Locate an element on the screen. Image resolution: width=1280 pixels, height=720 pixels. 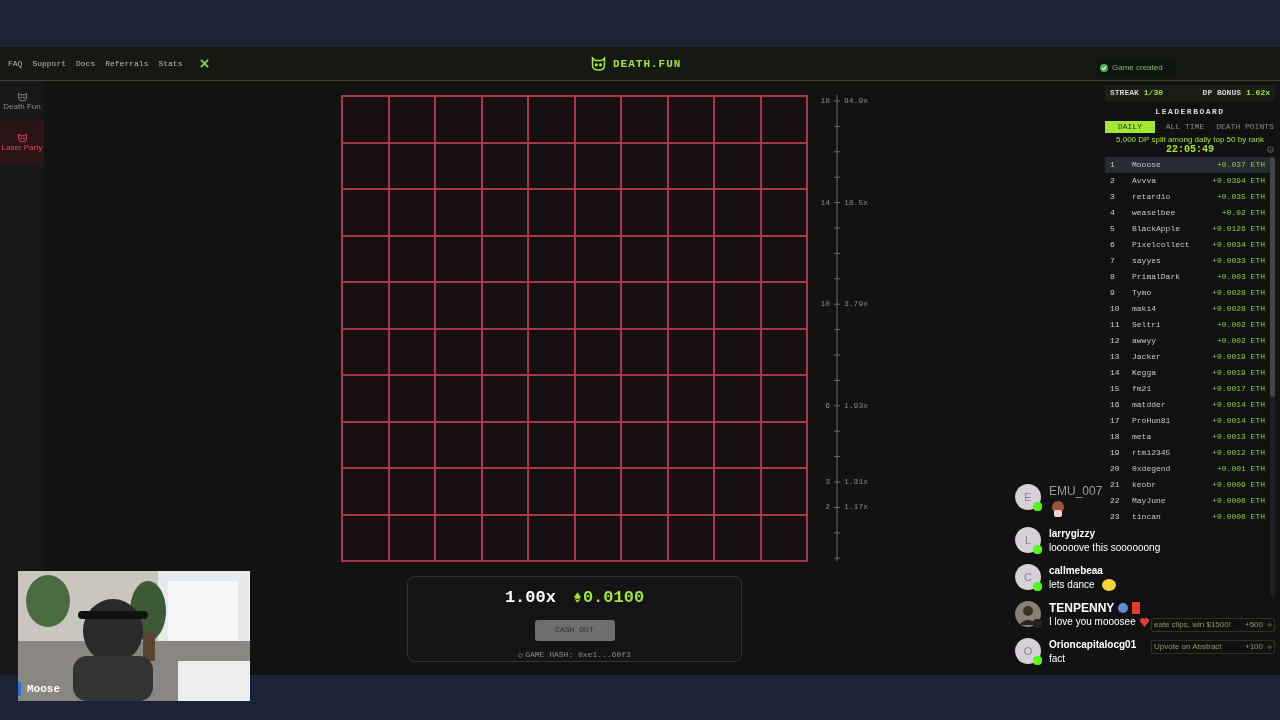
leaderboard-row: 15 fm21 +0.0017 ETH is located at coordinates (1187, 389).